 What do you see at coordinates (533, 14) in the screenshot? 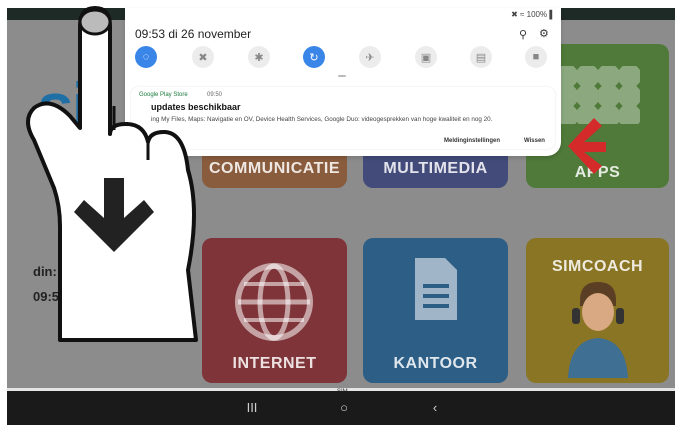
I see `status-icons: ✖ ≈ 100% ▌` at bounding box center [533, 14].